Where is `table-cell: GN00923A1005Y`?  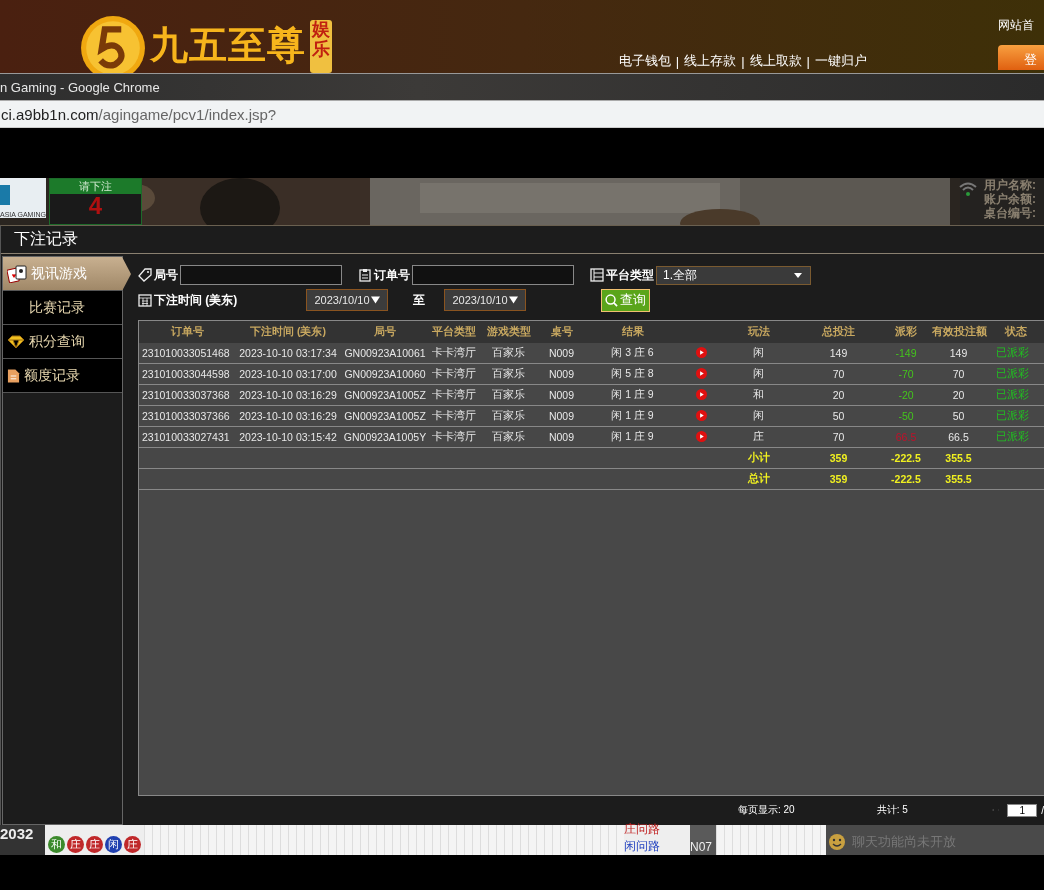 table-cell: GN00923A1005Y is located at coordinates (385, 437).